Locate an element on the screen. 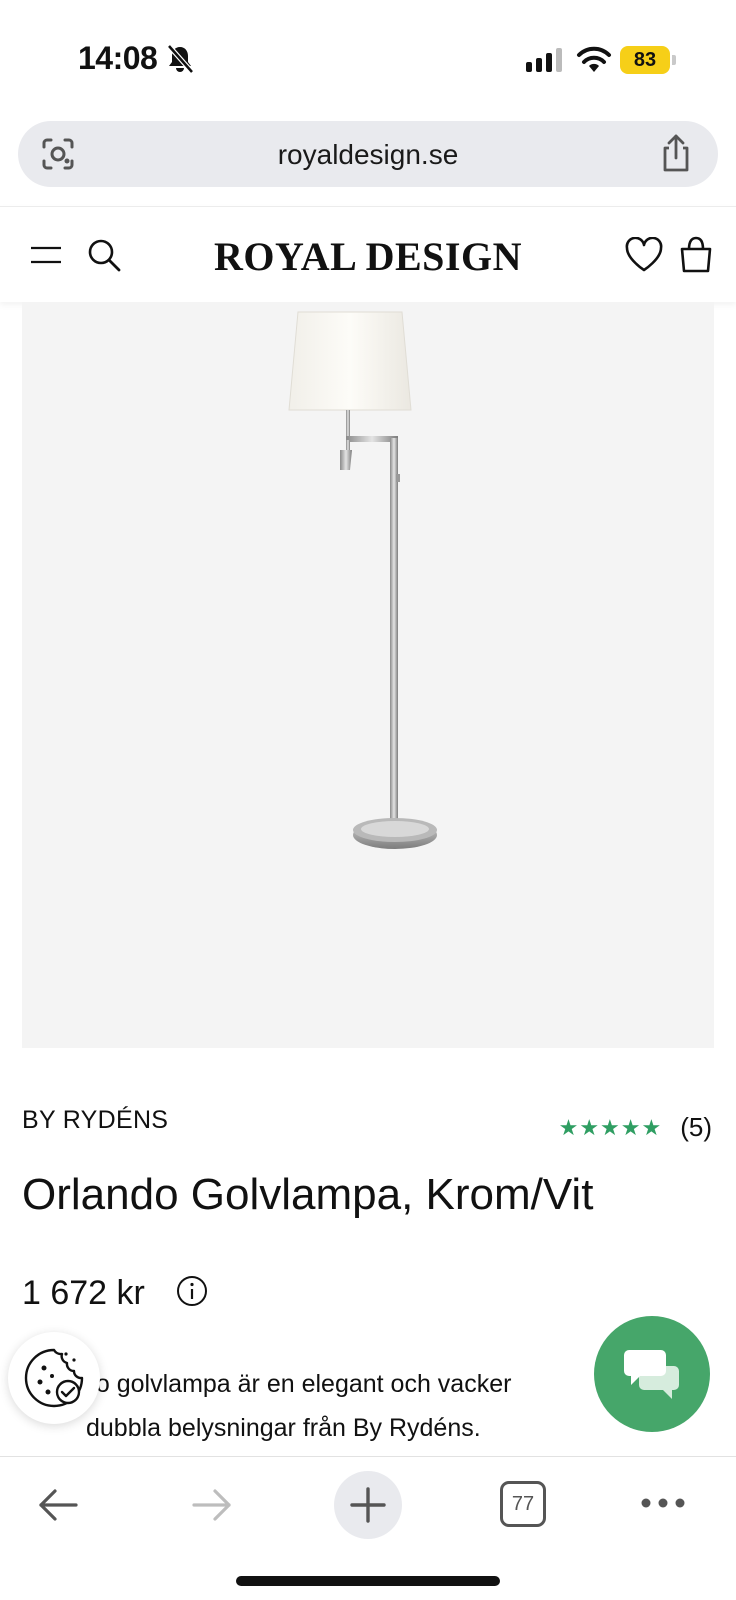 The height and width of the screenshot is (1600, 736). chat-icon is located at coordinates (651, 1374).